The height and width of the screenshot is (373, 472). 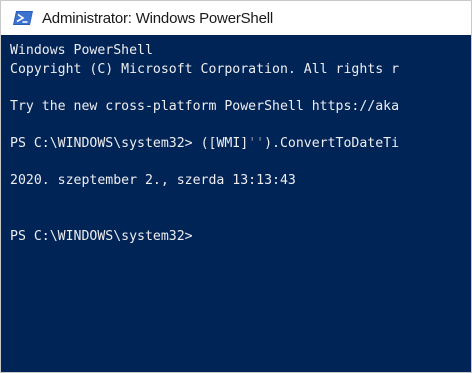 What do you see at coordinates (157, 18) in the screenshot?
I see `window-title: Administrator: Windows PowerShell` at bounding box center [157, 18].